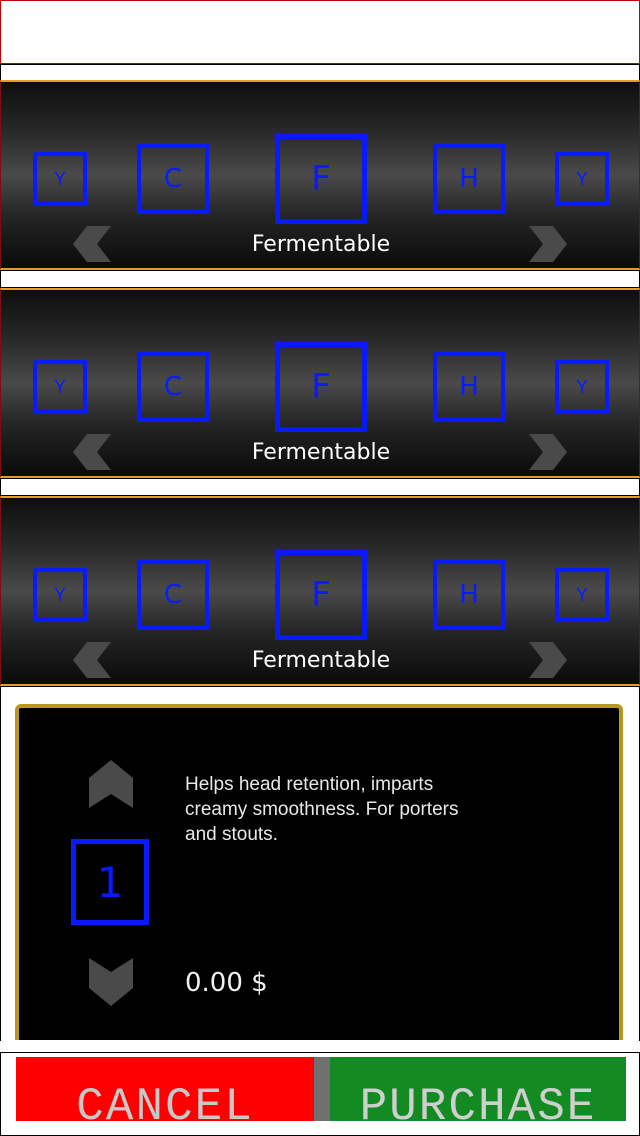 This screenshot has height=1136, width=640. Describe the element at coordinates (322, 1089) in the screenshot. I see `button-divider` at that location.